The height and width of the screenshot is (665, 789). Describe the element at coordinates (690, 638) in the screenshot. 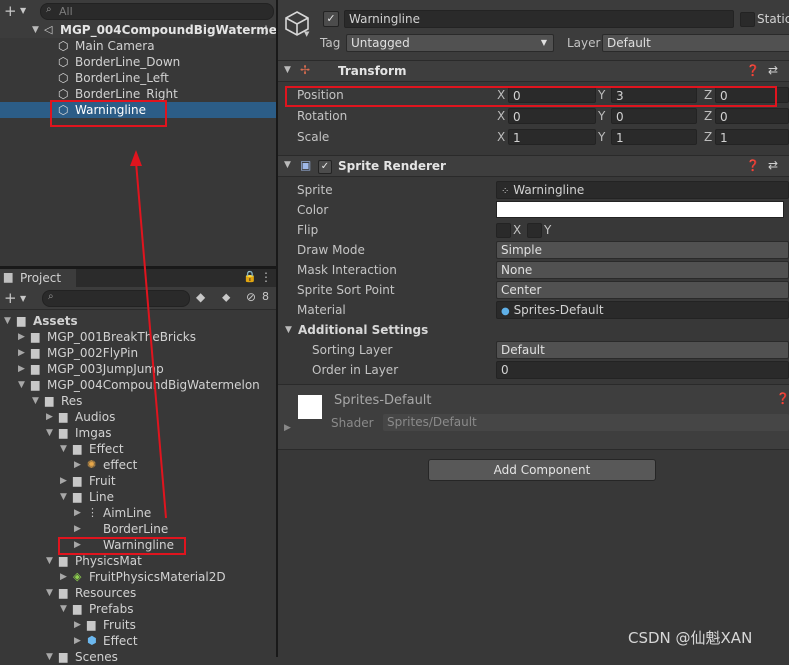

I see `watermark: CSDN @仙魁XAN` at that location.